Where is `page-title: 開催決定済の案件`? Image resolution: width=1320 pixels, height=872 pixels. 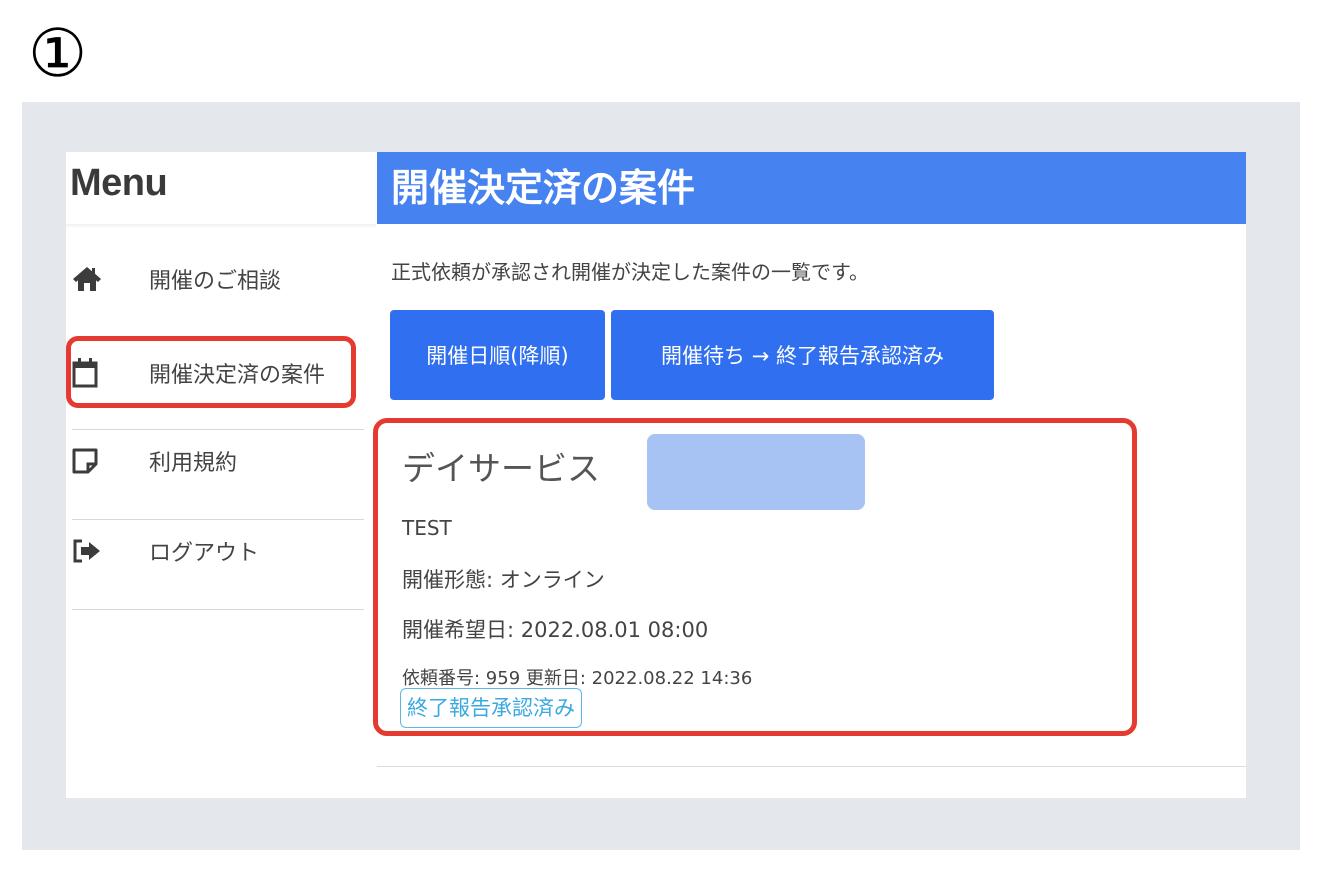 page-title: 開催決定済の案件 is located at coordinates (543, 188).